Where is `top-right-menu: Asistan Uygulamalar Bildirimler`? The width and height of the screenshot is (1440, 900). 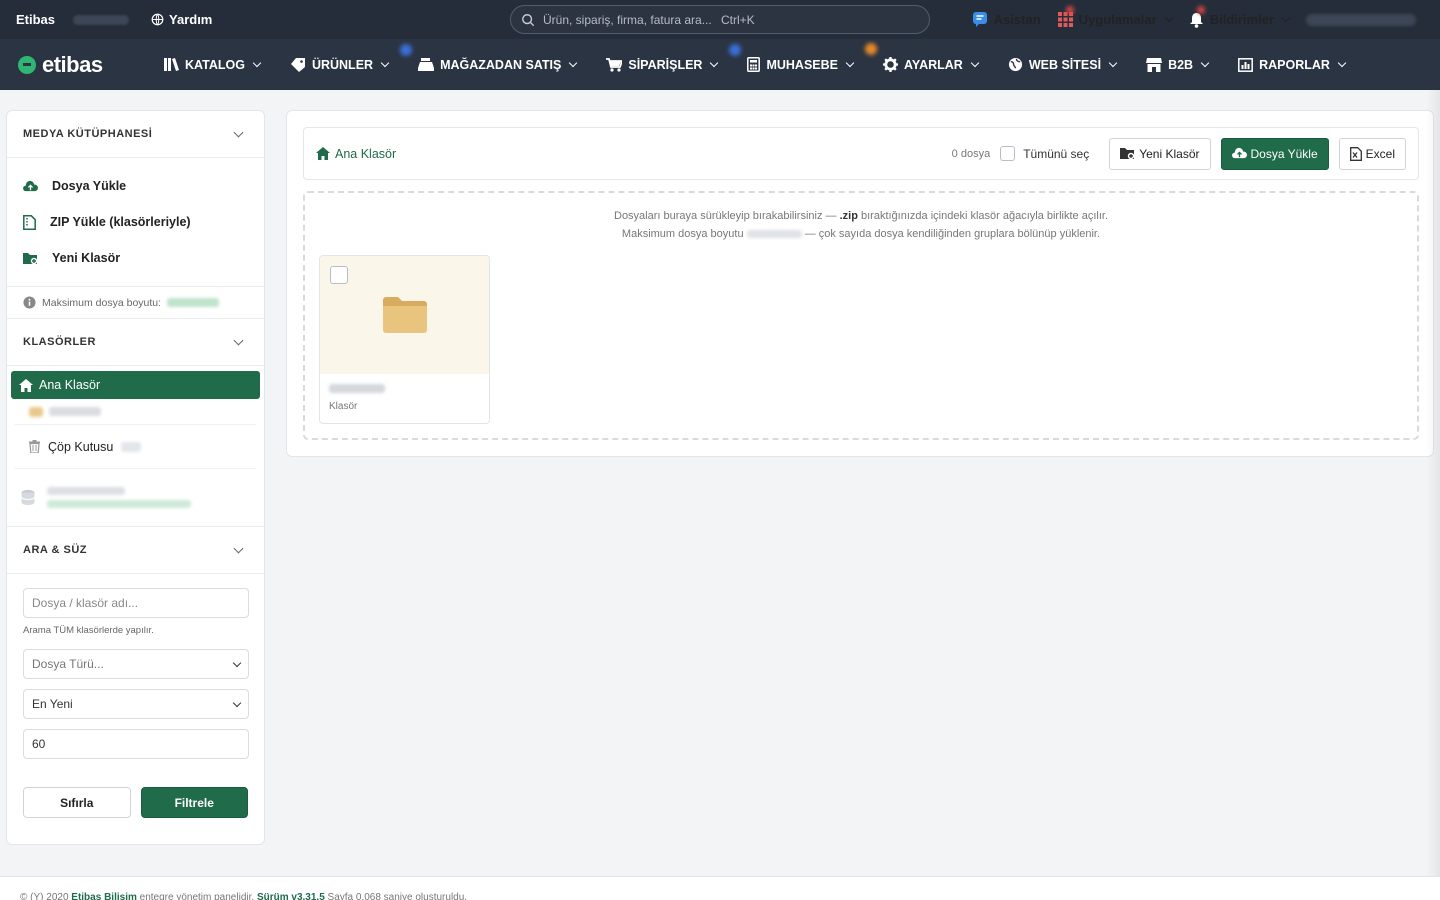 top-right-menu: Asistan Uygulamalar Bildirimler is located at coordinates (1206, 19).